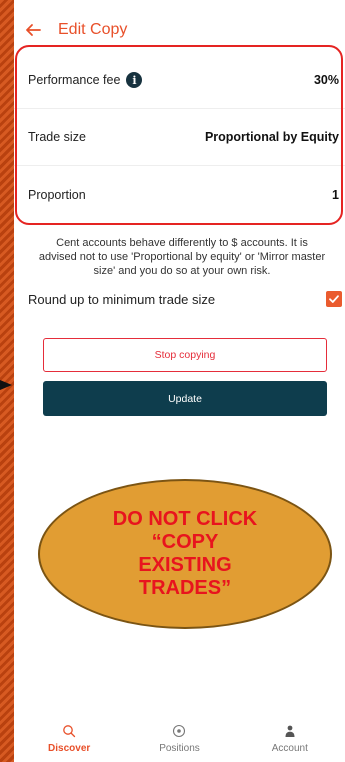 This screenshot has width=345, height=762. I want to click on nav-item-account: Account, so click(290, 737).